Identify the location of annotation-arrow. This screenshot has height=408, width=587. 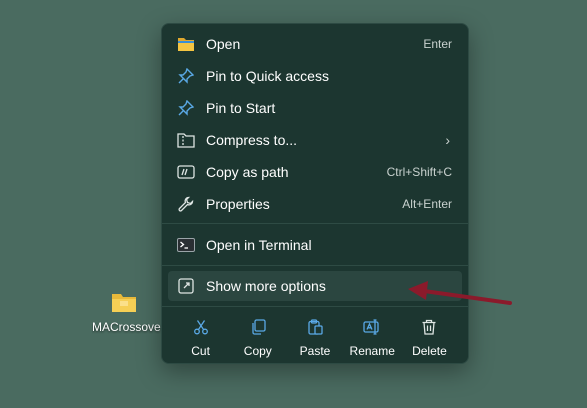
(460, 293).